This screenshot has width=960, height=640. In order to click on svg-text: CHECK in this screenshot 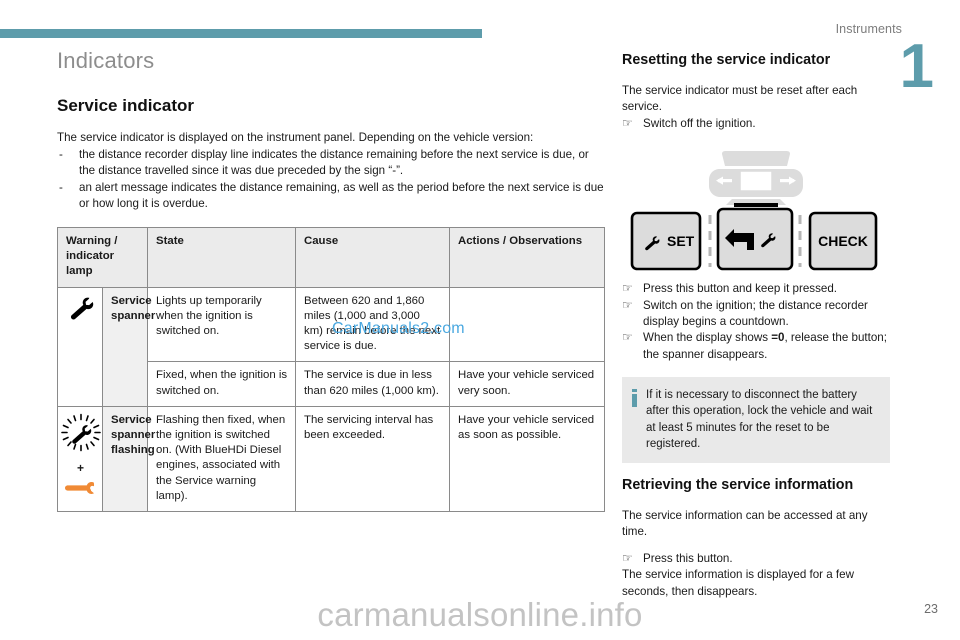, I will do `click(843, 241)`.